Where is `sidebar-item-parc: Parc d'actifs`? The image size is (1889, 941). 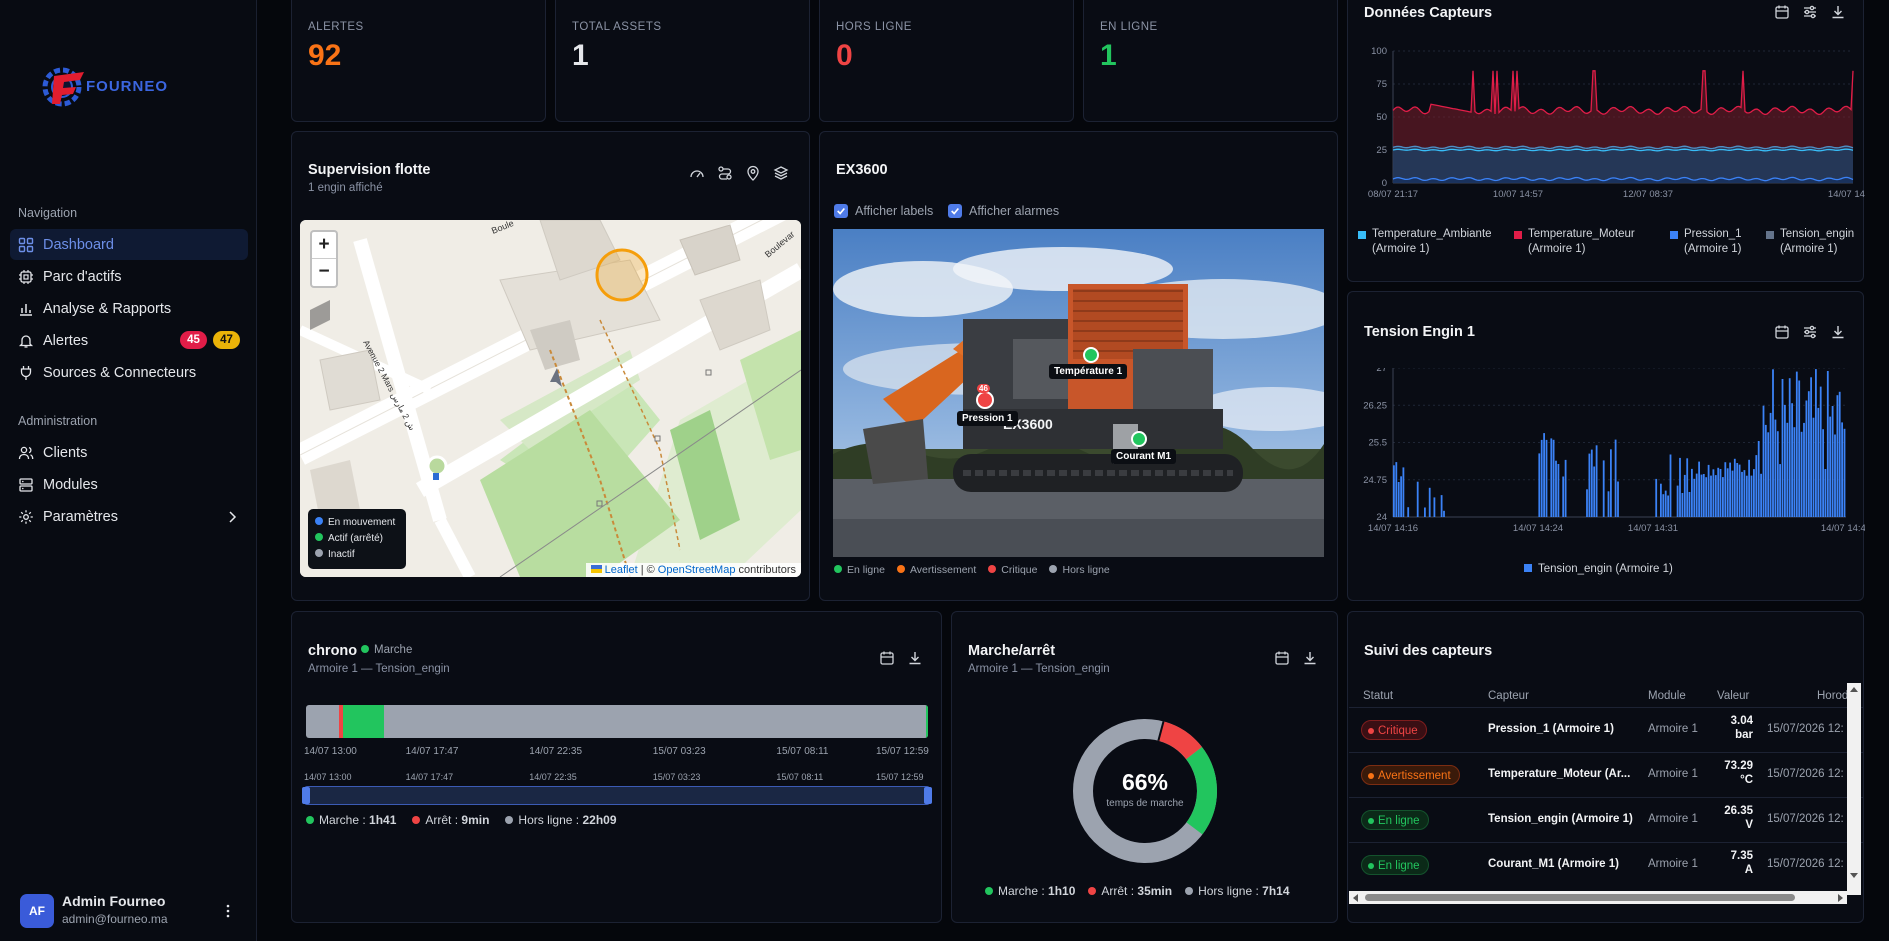 sidebar-item-parc: Parc d'actifs is located at coordinates (129, 276).